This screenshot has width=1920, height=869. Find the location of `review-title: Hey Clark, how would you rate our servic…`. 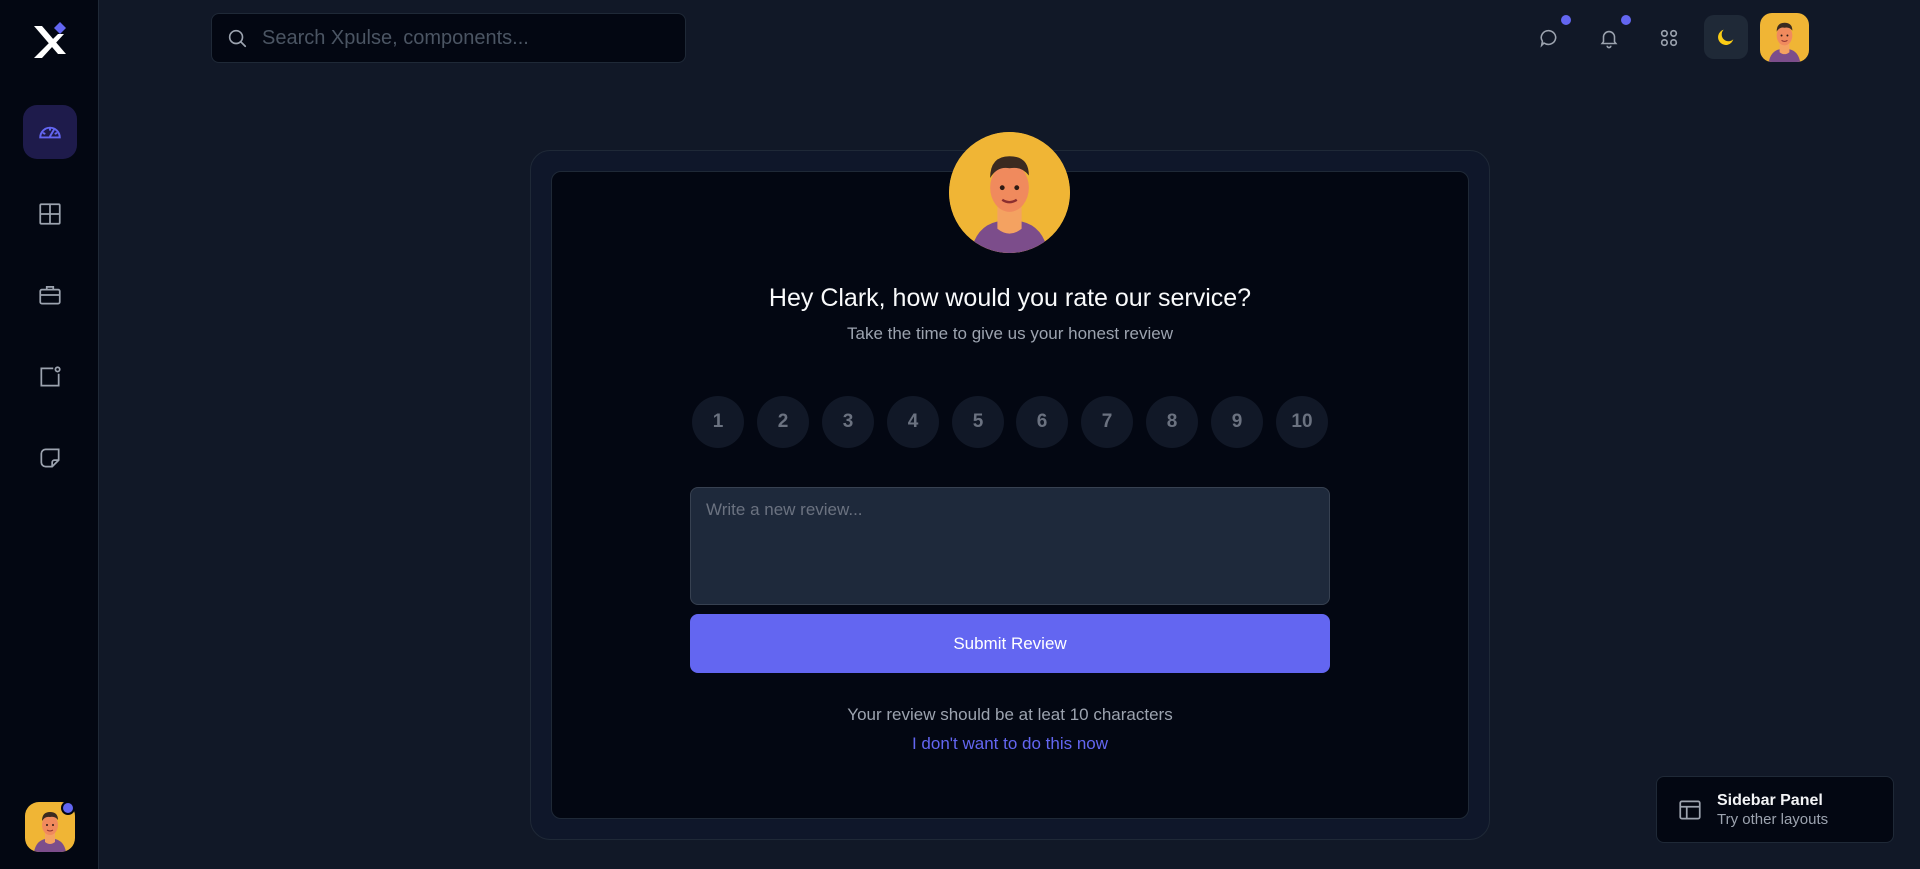

review-title: Hey Clark, how would you rate our servic… is located at coordinates (1010, 298).